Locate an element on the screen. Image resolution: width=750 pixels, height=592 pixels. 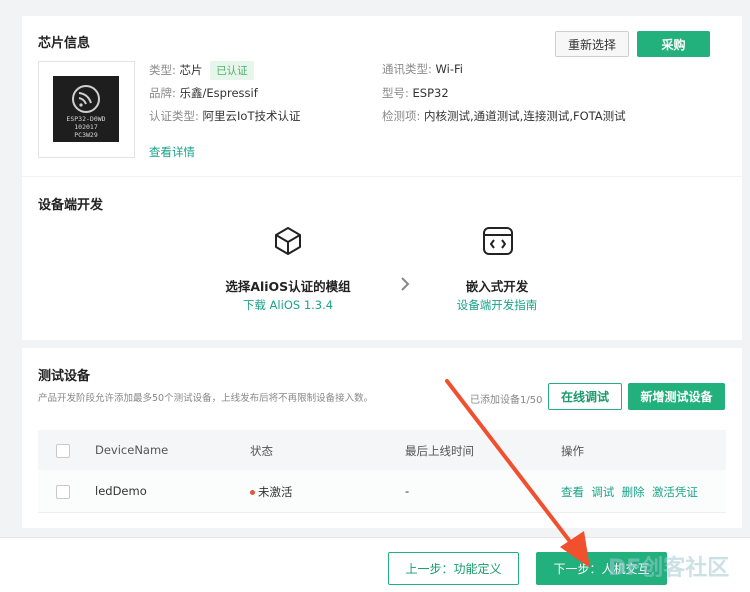
chip-cert-type-field: 认证类型: 阿里云IoT技术认证 is located at coordinates (224, 116).